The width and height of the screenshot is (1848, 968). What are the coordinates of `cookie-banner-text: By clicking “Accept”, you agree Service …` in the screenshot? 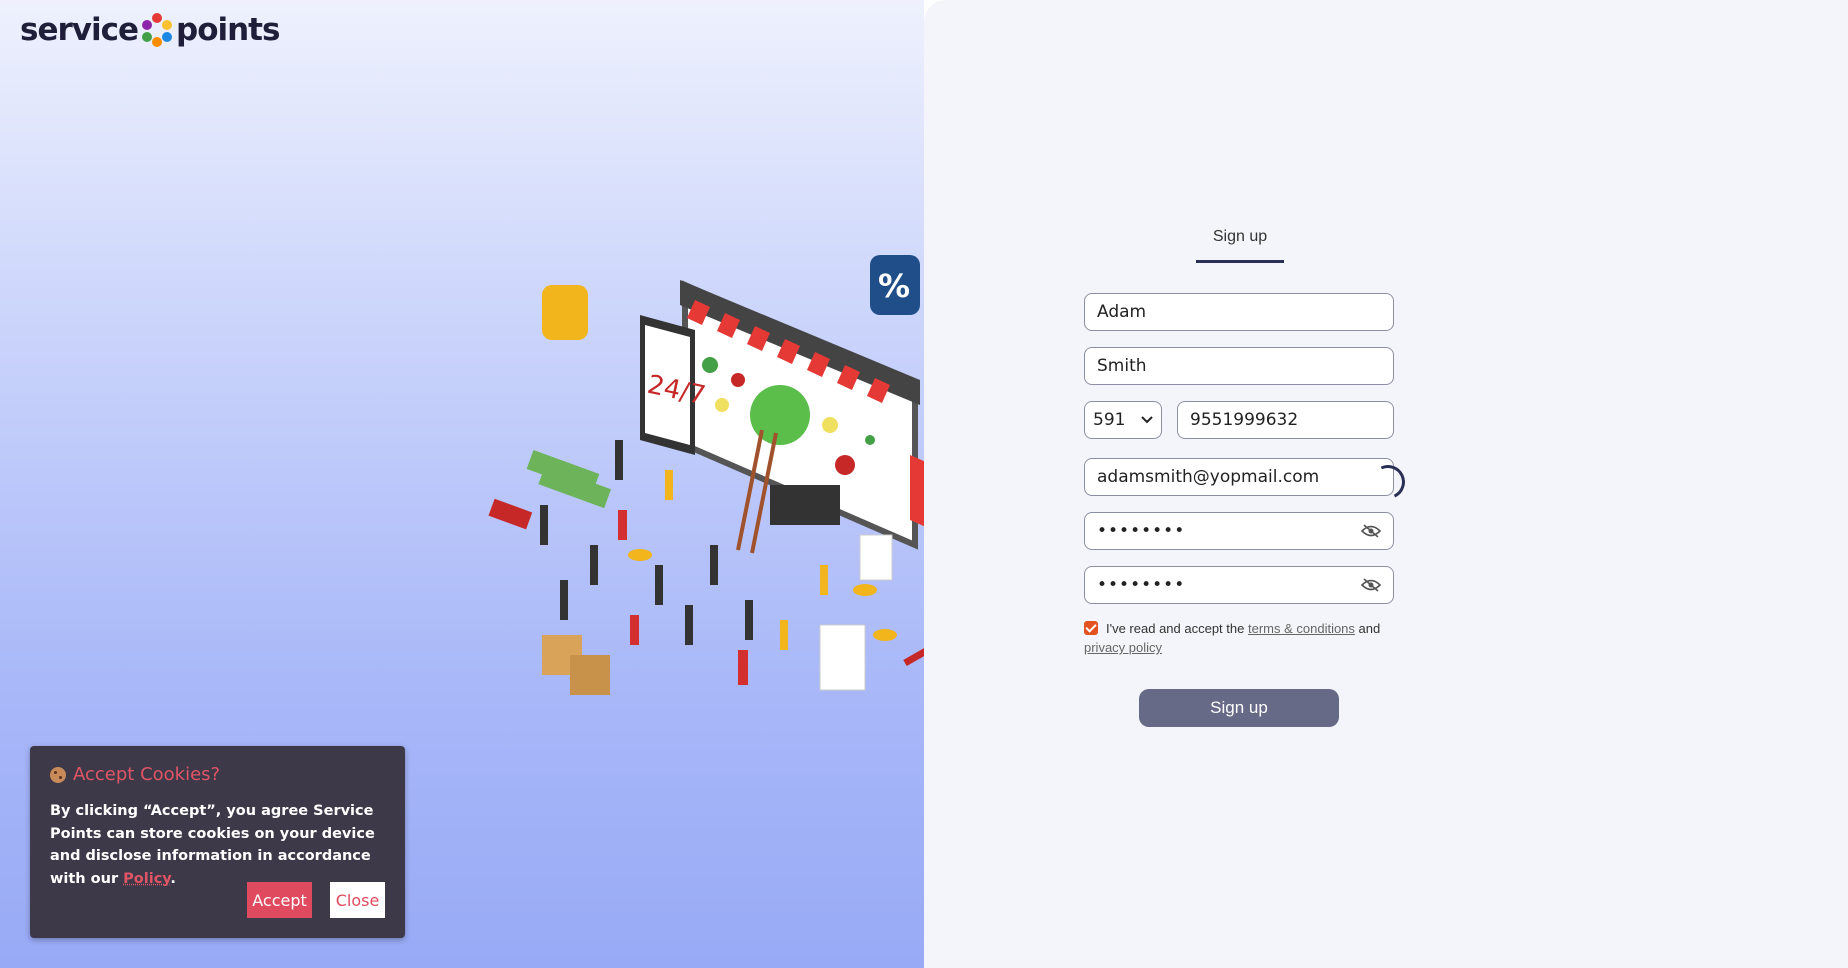 It's located at (220, 845).